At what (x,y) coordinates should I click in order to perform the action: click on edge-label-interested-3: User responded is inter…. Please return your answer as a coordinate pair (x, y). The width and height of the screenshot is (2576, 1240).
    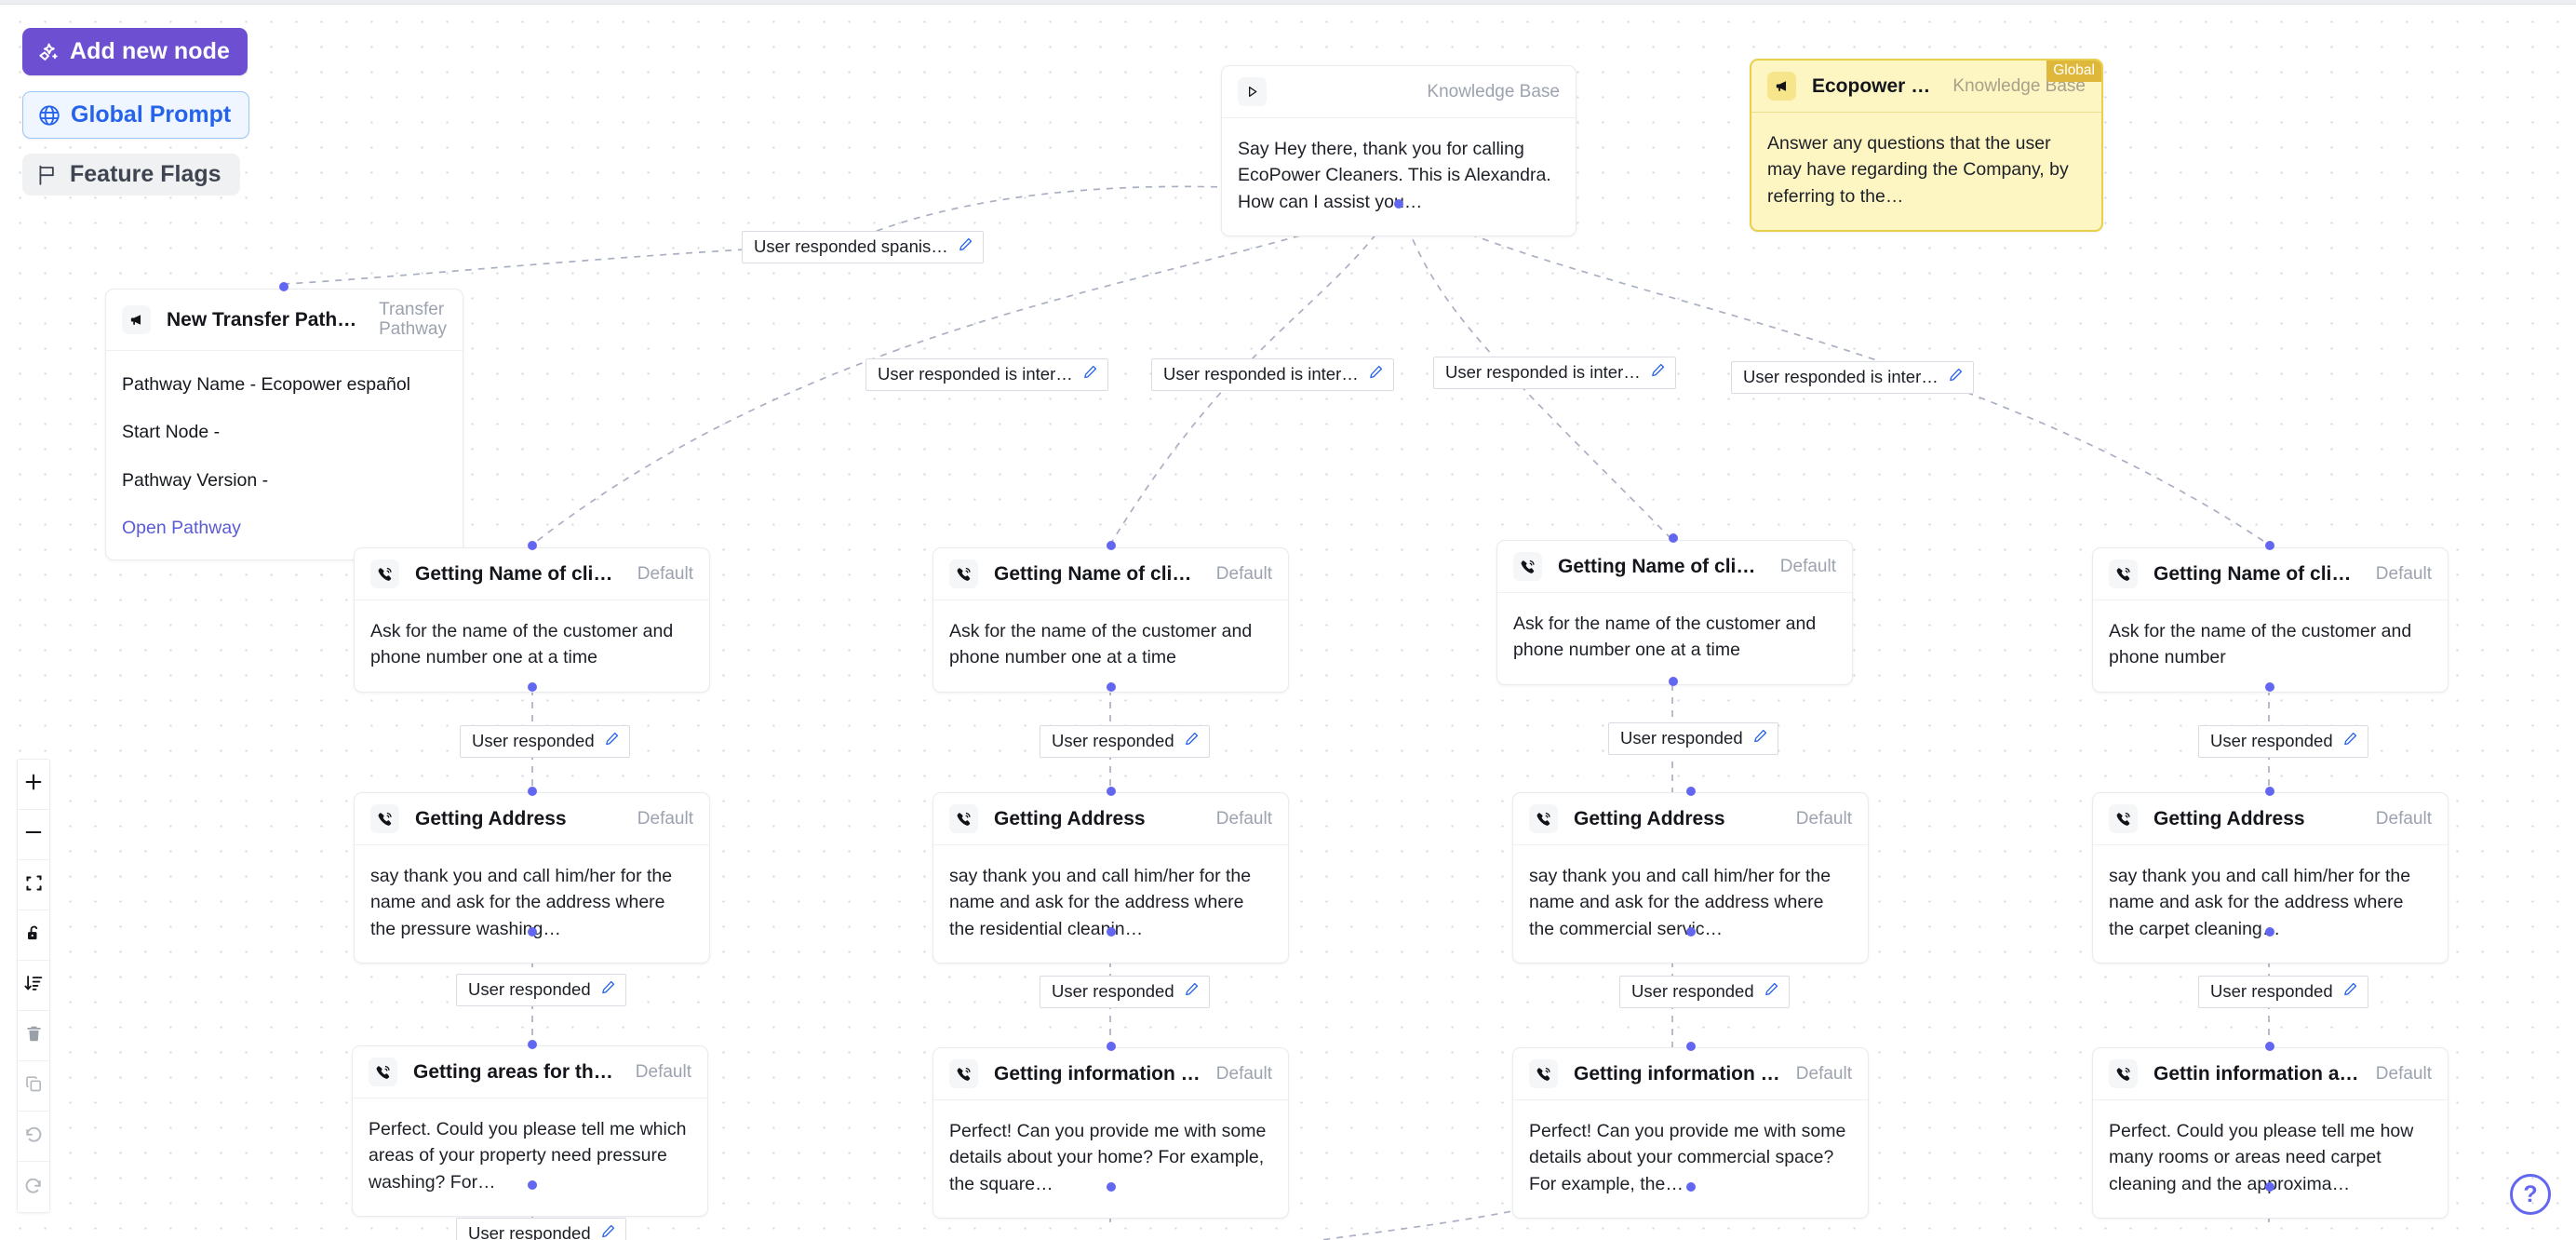
    Looking at the image, I should click on (1554, 373).